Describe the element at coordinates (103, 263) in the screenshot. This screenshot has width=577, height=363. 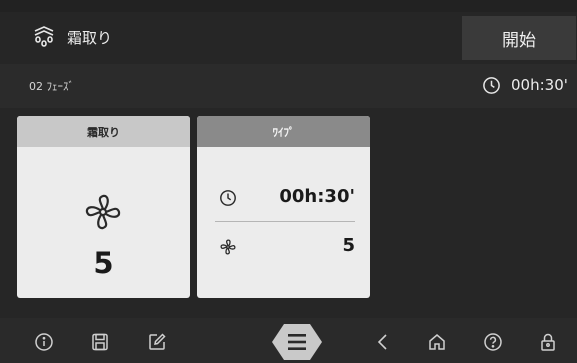
I see `fan-speed-value: 5` at that location.